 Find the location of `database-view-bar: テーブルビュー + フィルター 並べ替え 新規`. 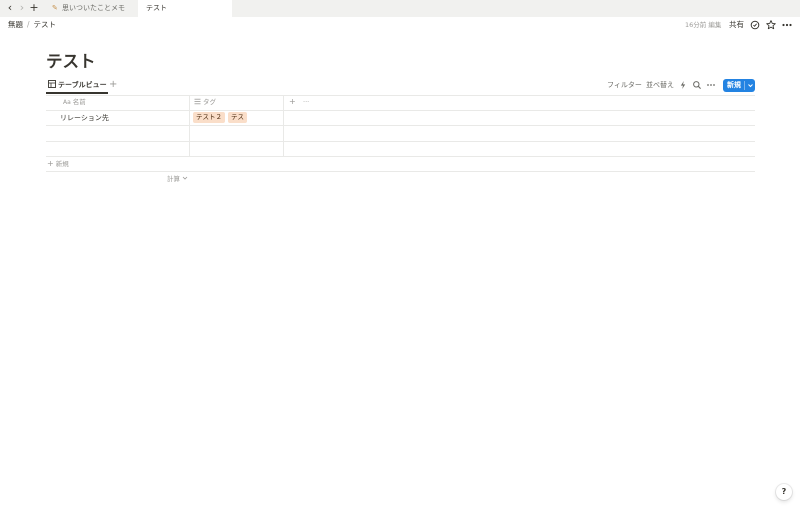

database-view-bar: テーブルビュー + フィルター 並べ替え 新規 is located at coordinates (400, 86).